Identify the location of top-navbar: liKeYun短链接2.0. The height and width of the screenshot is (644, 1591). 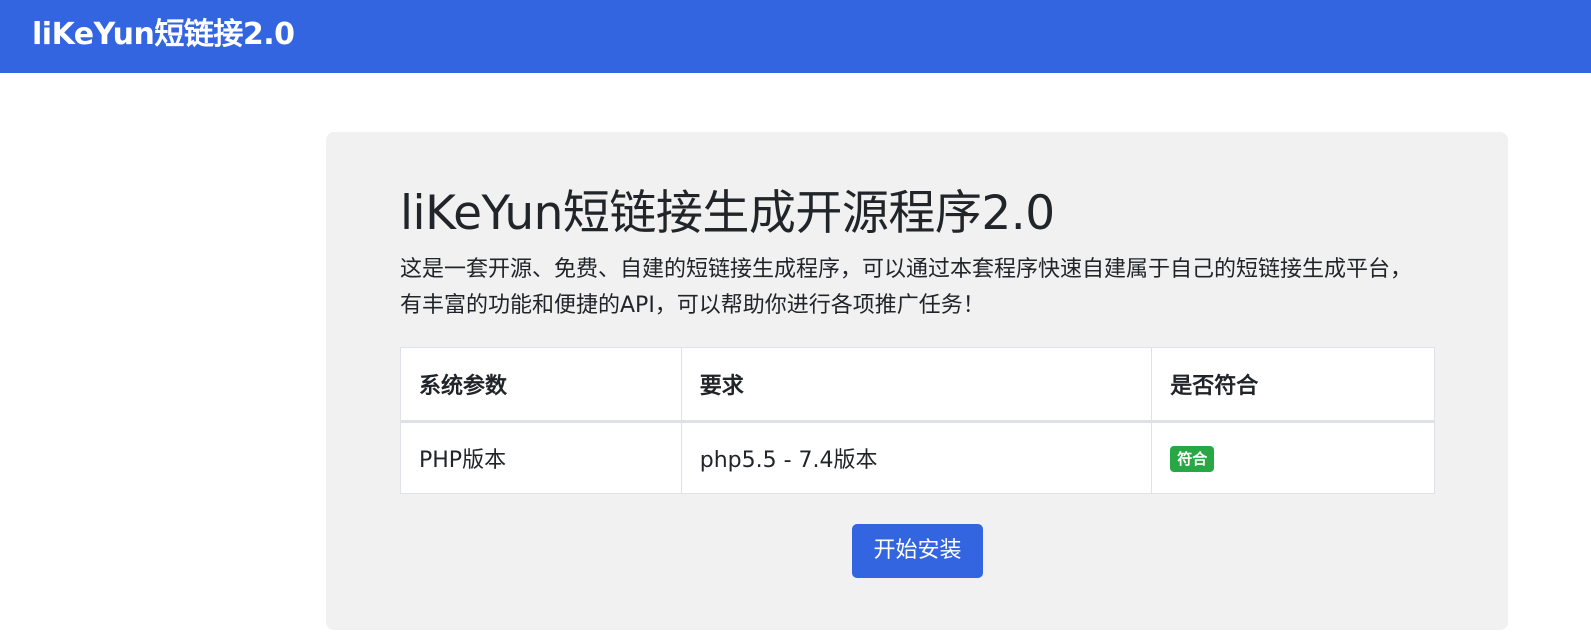
(795, 36).